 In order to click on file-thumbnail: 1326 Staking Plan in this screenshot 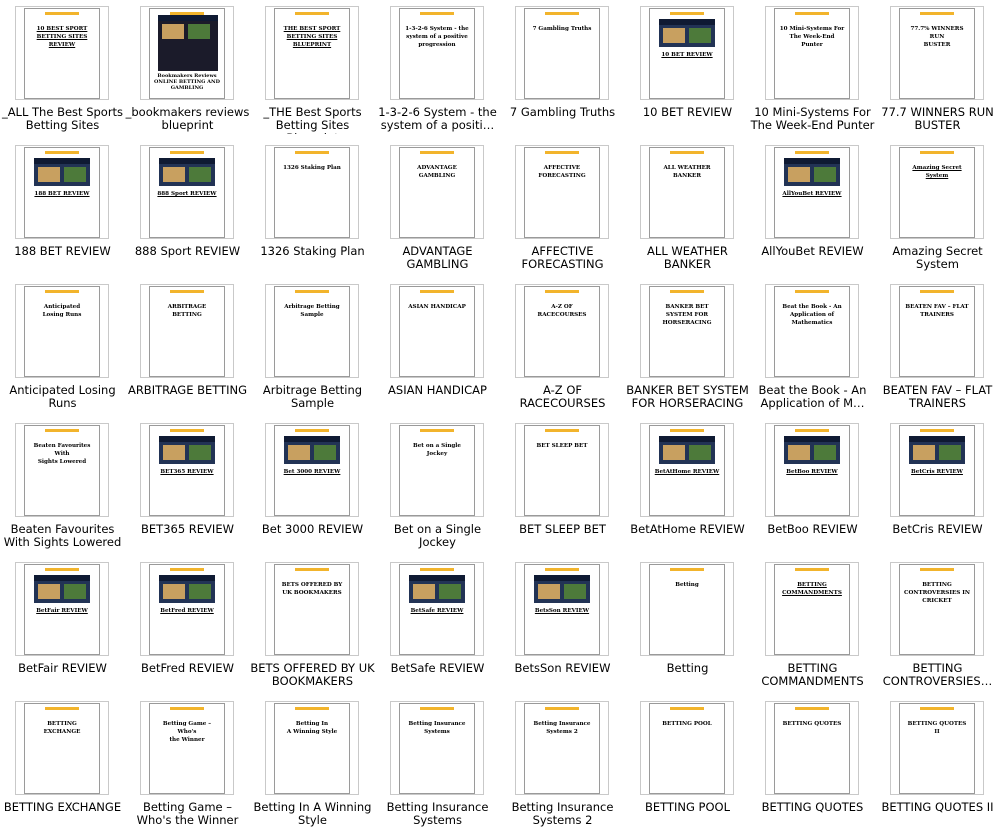, I will do `click(312, 192)`.